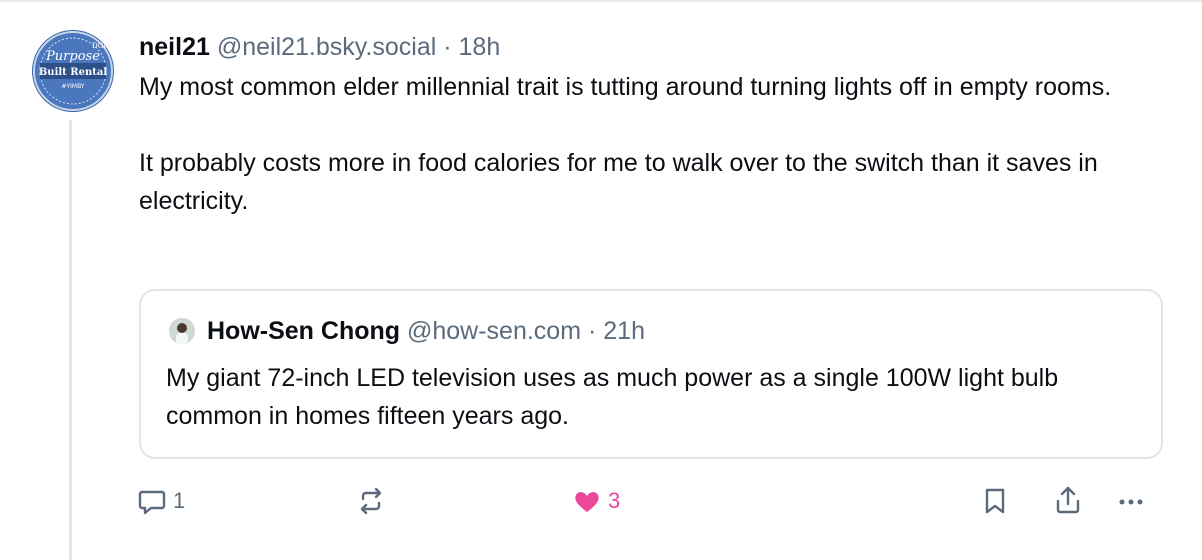  Describe the element at coordinates (480, 47) in the screenshot. I see `timestamp: 18h` at that location.